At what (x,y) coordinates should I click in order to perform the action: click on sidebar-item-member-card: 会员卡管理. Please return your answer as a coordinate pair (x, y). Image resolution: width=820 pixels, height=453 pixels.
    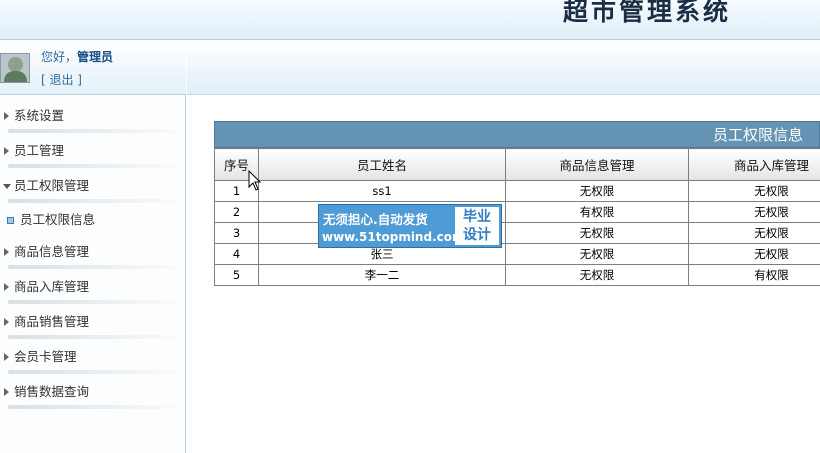
    Looking at the image, I should click on (93, 358).